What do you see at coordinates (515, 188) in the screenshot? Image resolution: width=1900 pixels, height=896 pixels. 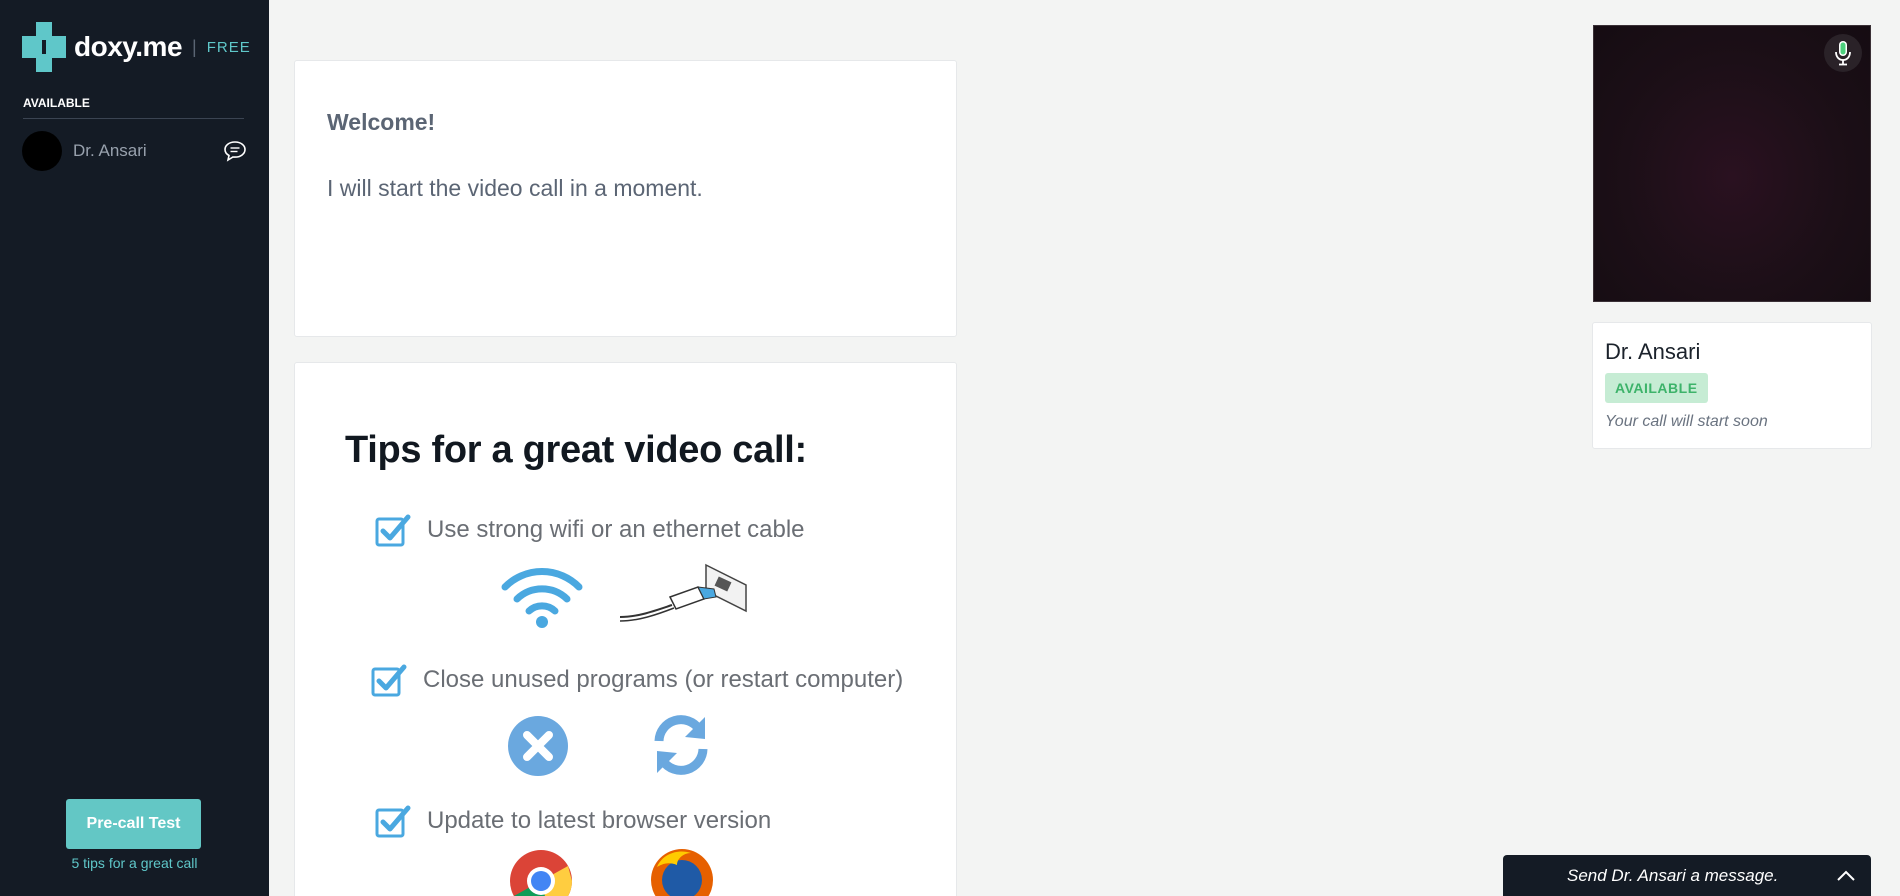 I see `welcome-message: I will start the video call in a moment.` at bounding box center [515, 188].